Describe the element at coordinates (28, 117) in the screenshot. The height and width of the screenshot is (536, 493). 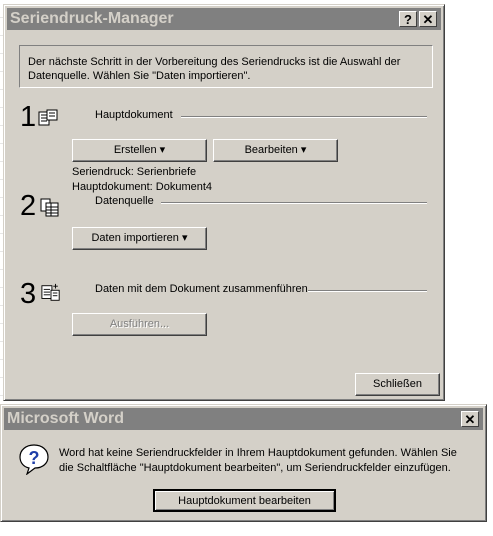
I see `step1-number: 1` at that location.